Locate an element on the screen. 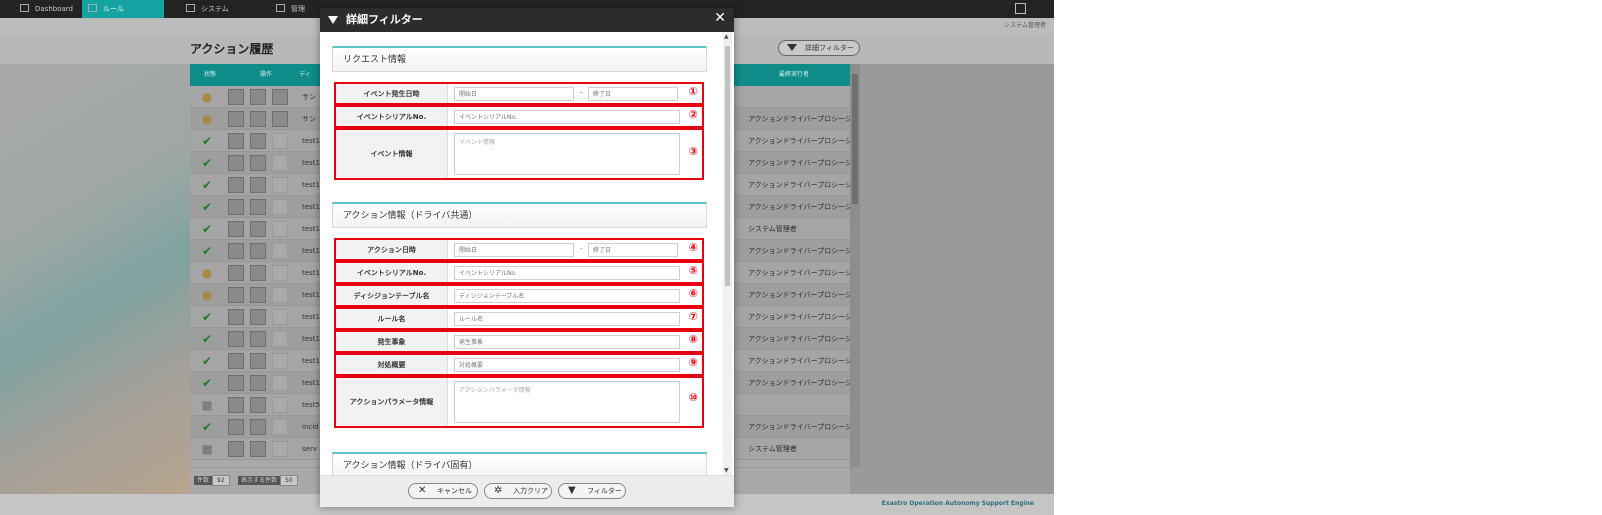  tab-admin: 管理 is located at coordinates (290, 9).